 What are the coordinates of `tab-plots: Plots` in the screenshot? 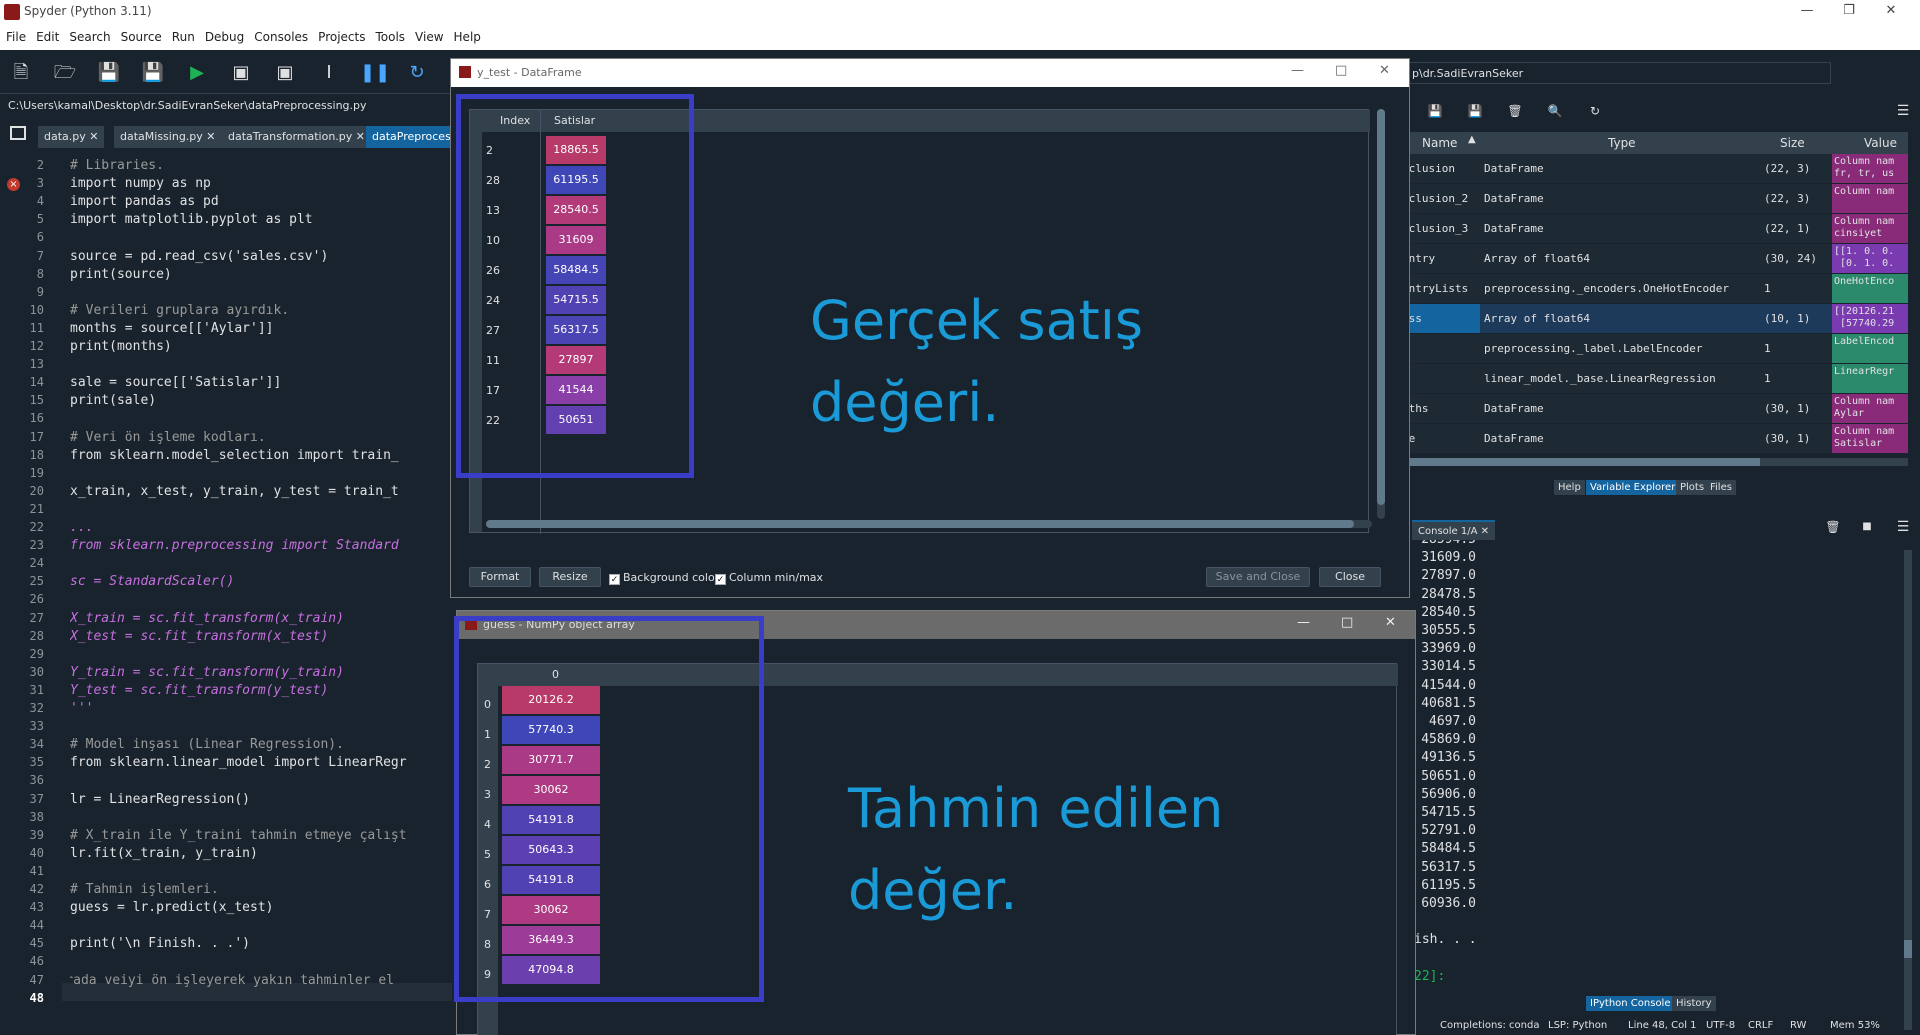 It's located at (1692, 487).